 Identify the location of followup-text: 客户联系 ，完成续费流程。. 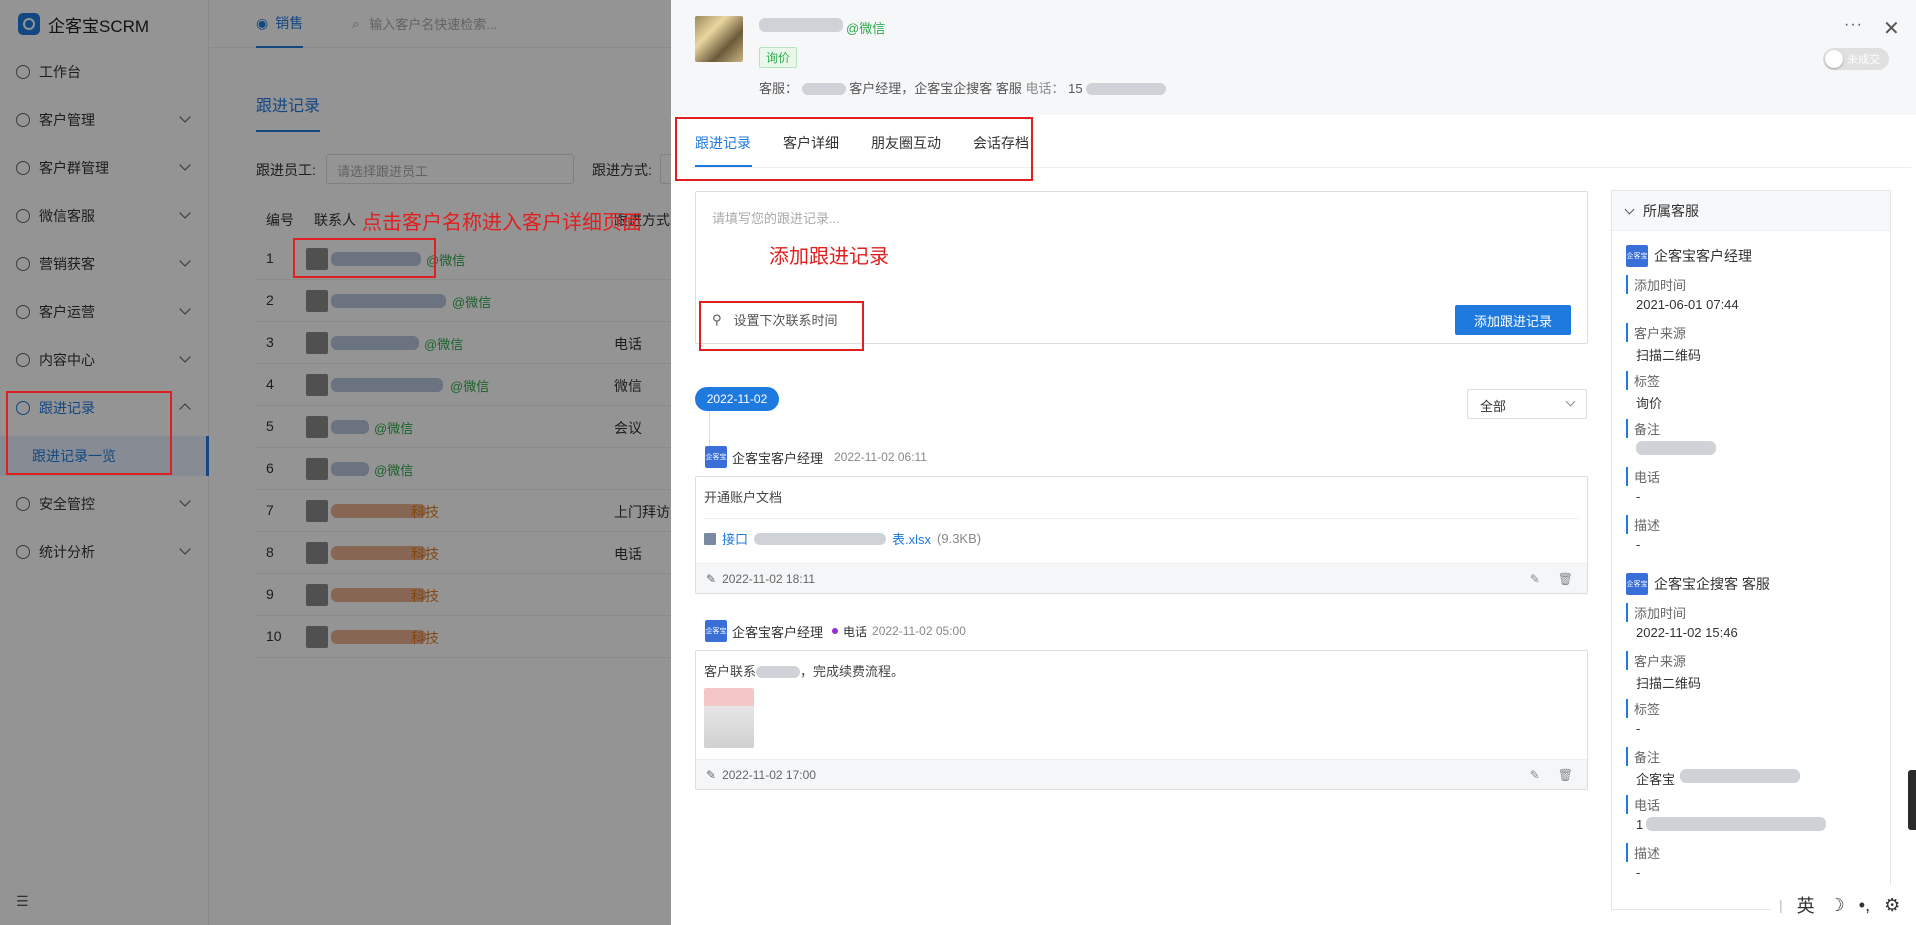
(804, 671).